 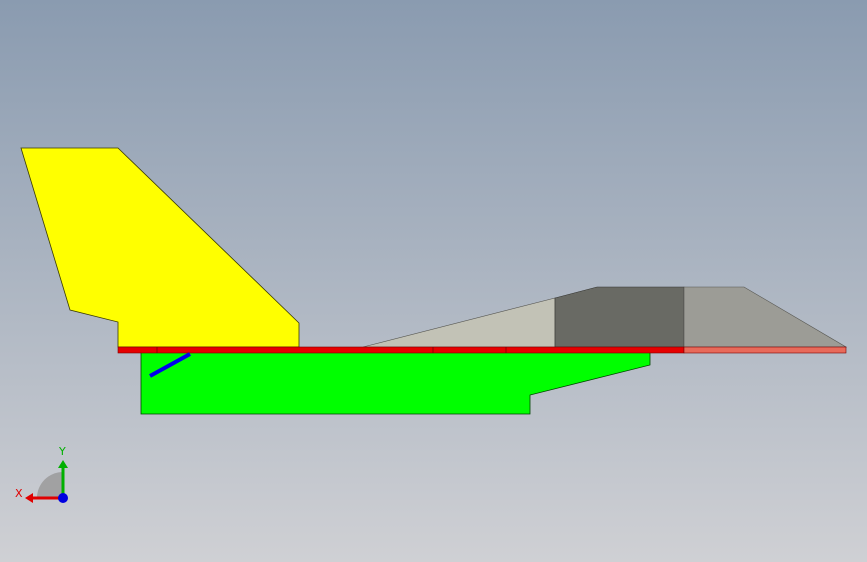 I want to click on z-axis-dot, so click(x=63, y=498).